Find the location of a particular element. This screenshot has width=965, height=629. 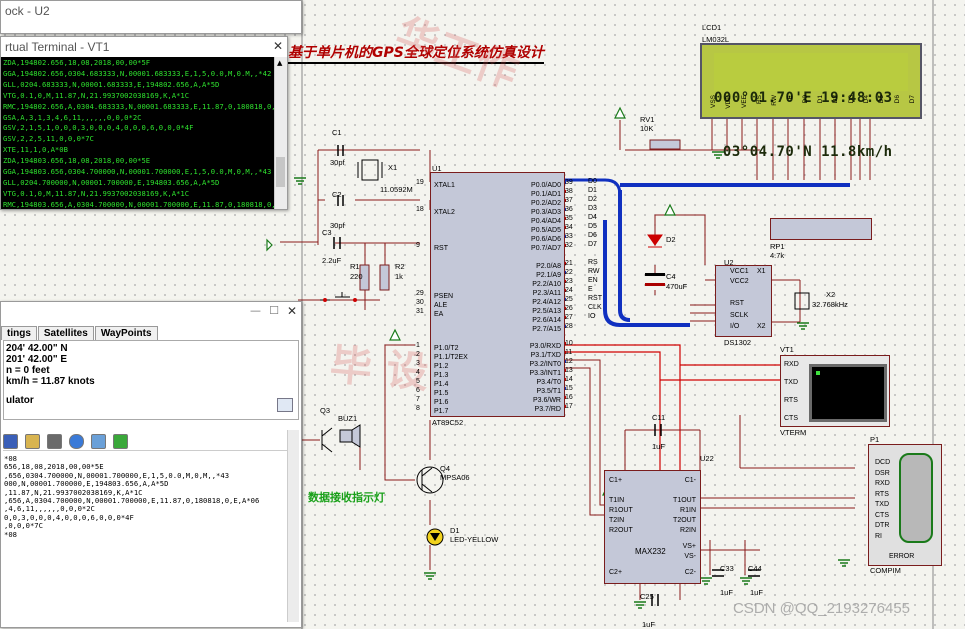

gps-tab: tings is located at coordinates (19, 333).